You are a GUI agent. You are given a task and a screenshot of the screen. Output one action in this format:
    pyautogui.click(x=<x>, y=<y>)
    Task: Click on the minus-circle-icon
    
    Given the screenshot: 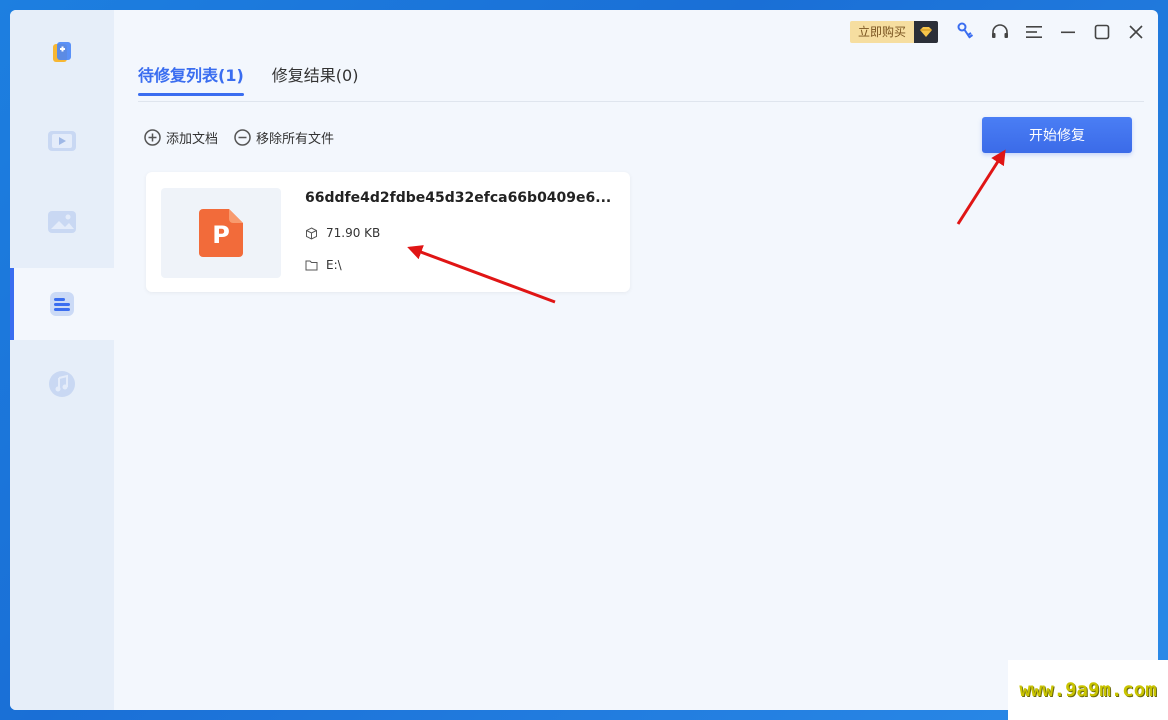 What is the action you would take?
    pyautogui.click(x=242, y=137)
    